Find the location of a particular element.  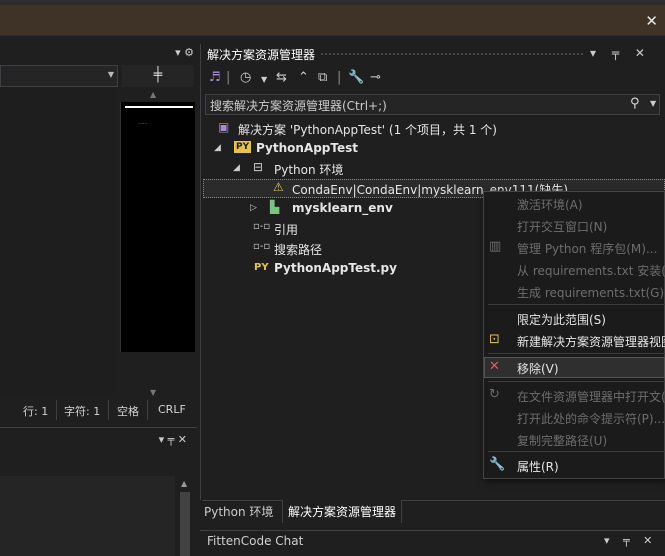

menu-item-generate-requirements: 生成 requirements.txt(G) is located at coordinates (590, 292).